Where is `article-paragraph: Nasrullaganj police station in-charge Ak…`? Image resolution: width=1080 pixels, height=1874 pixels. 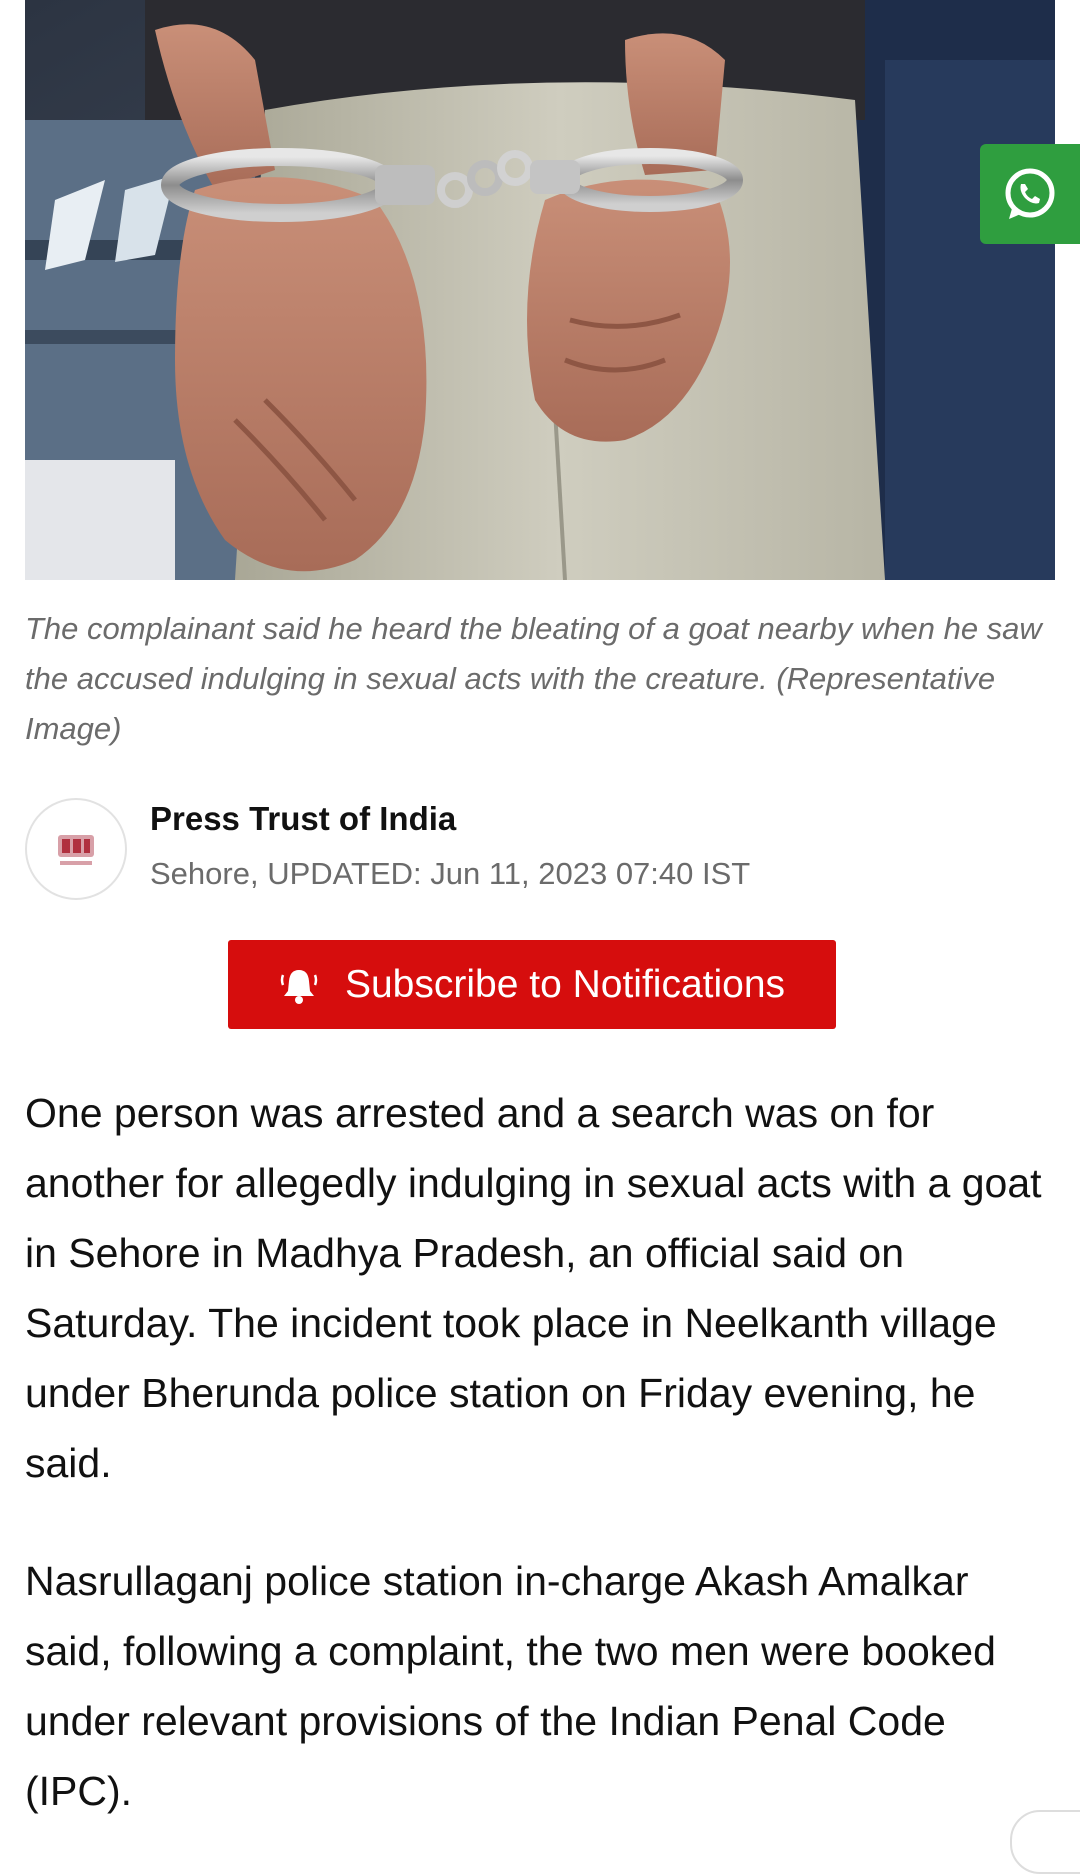
article-paragraph: Nasrullaganj police station in-charge Ak… is located at coordinates (510, 1686).